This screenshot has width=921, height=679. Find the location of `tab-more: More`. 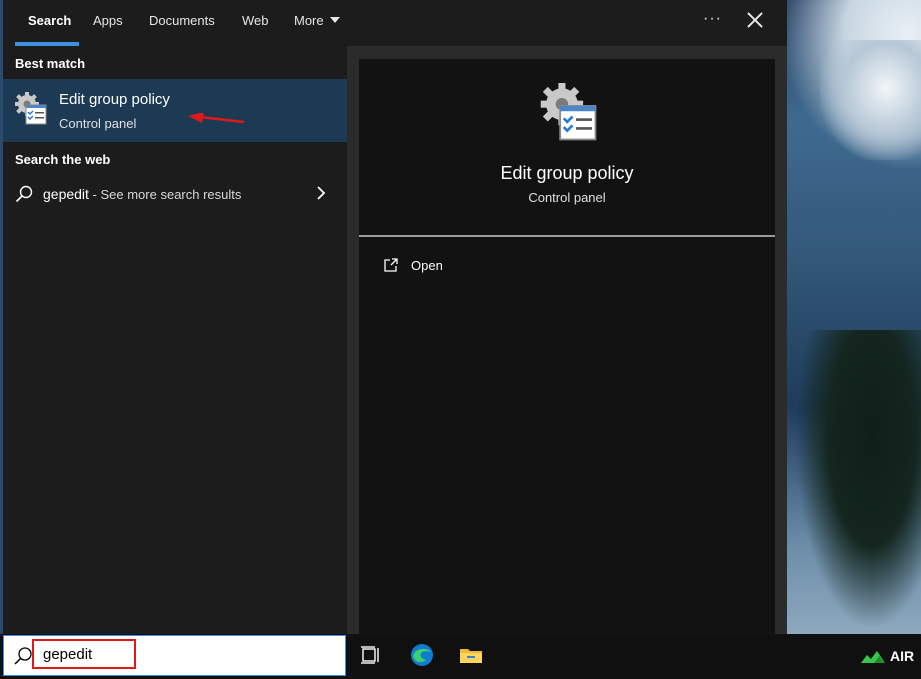

tab-more: More is located at coordinates (317, 23).